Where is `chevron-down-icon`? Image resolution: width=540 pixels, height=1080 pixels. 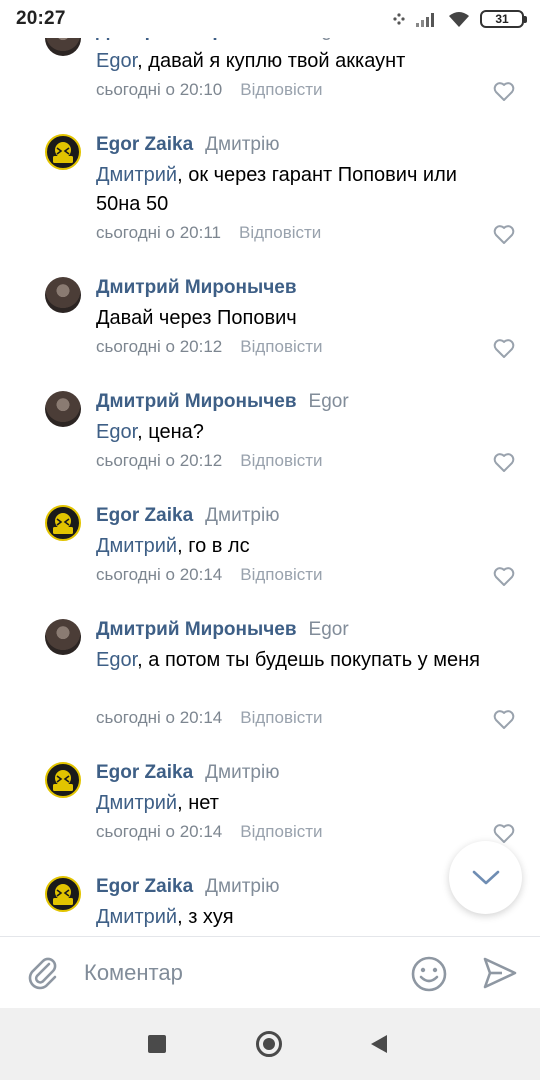 chevron-down-icon is located at coordinates (485, 877).